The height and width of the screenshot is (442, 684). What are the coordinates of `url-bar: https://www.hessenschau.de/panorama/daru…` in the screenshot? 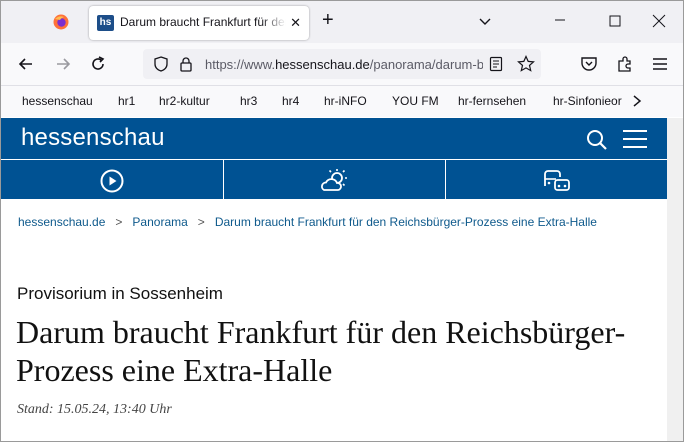 It's located at (342, 64).